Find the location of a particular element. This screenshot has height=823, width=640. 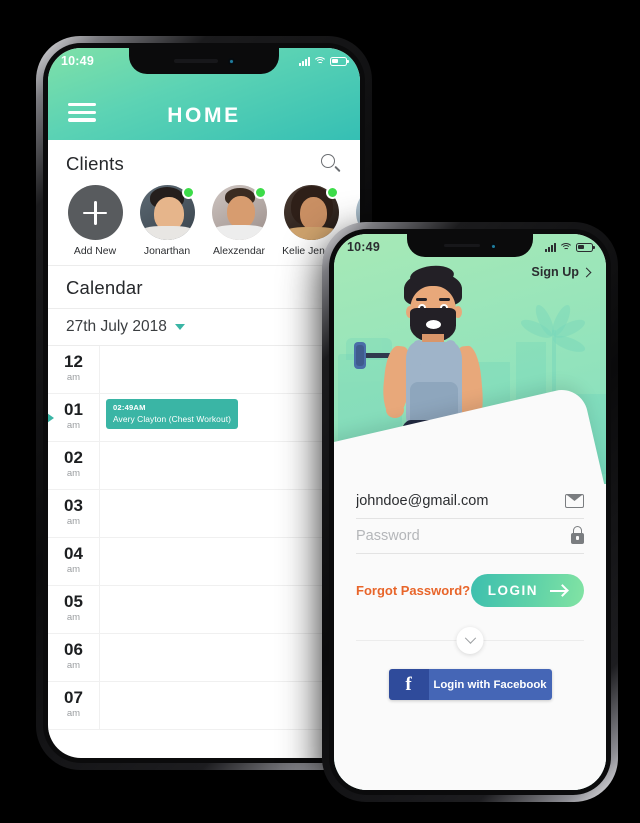

slot-hour: 07 is located at coordinates (73, 697).